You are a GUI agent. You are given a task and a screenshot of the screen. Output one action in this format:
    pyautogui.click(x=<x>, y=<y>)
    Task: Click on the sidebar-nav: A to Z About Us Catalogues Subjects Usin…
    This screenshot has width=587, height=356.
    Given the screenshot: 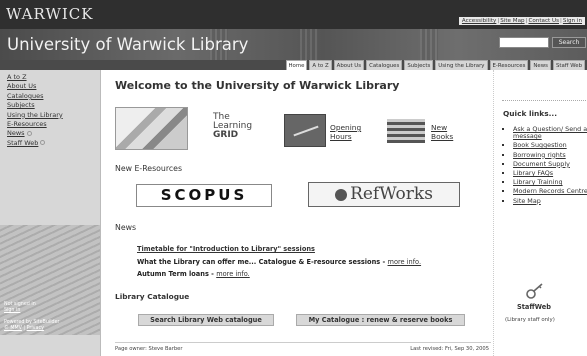 What is the action you would take?
    pyautogui.click(x=35, y=110)
    